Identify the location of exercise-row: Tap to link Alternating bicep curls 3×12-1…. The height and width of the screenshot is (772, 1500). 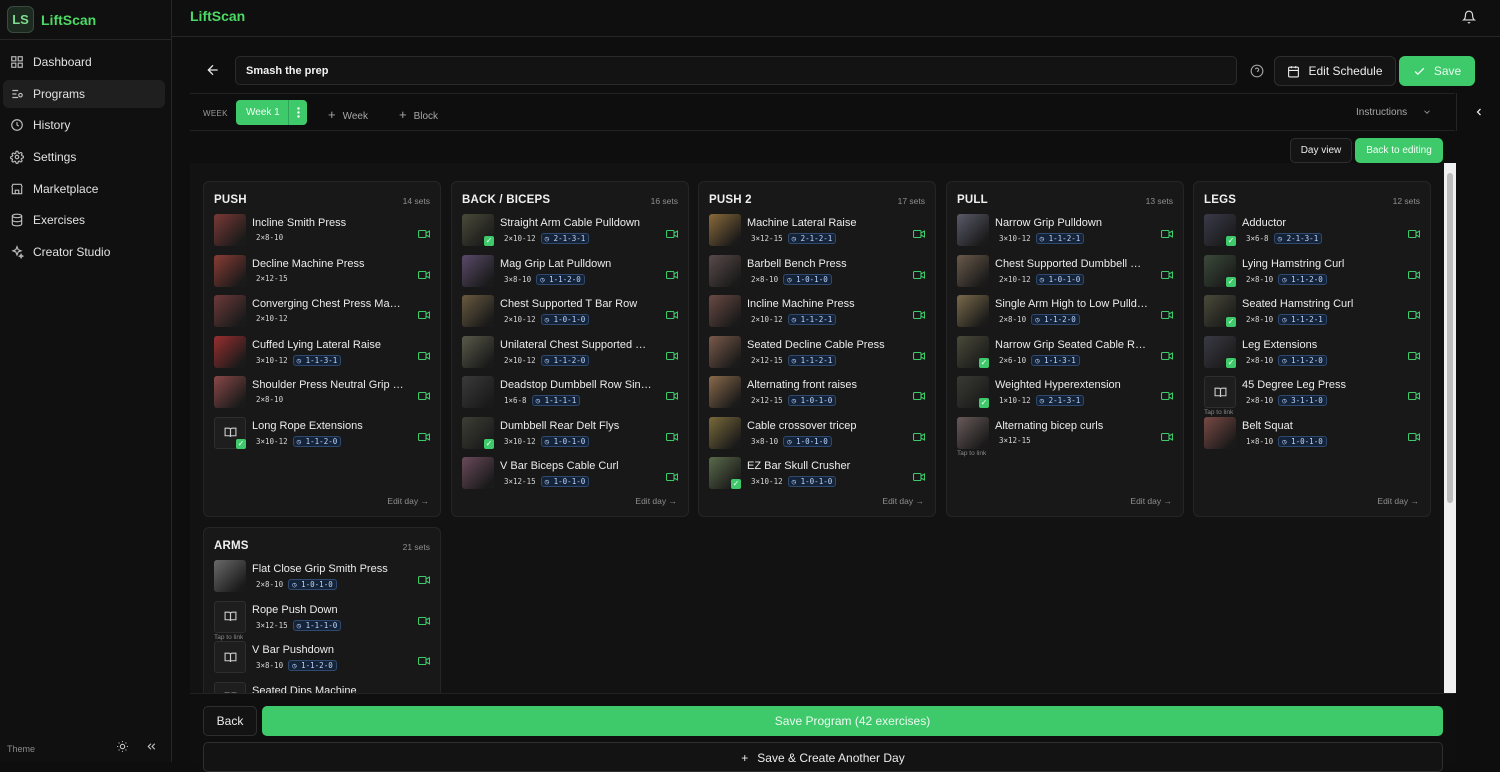
(1067, 436).